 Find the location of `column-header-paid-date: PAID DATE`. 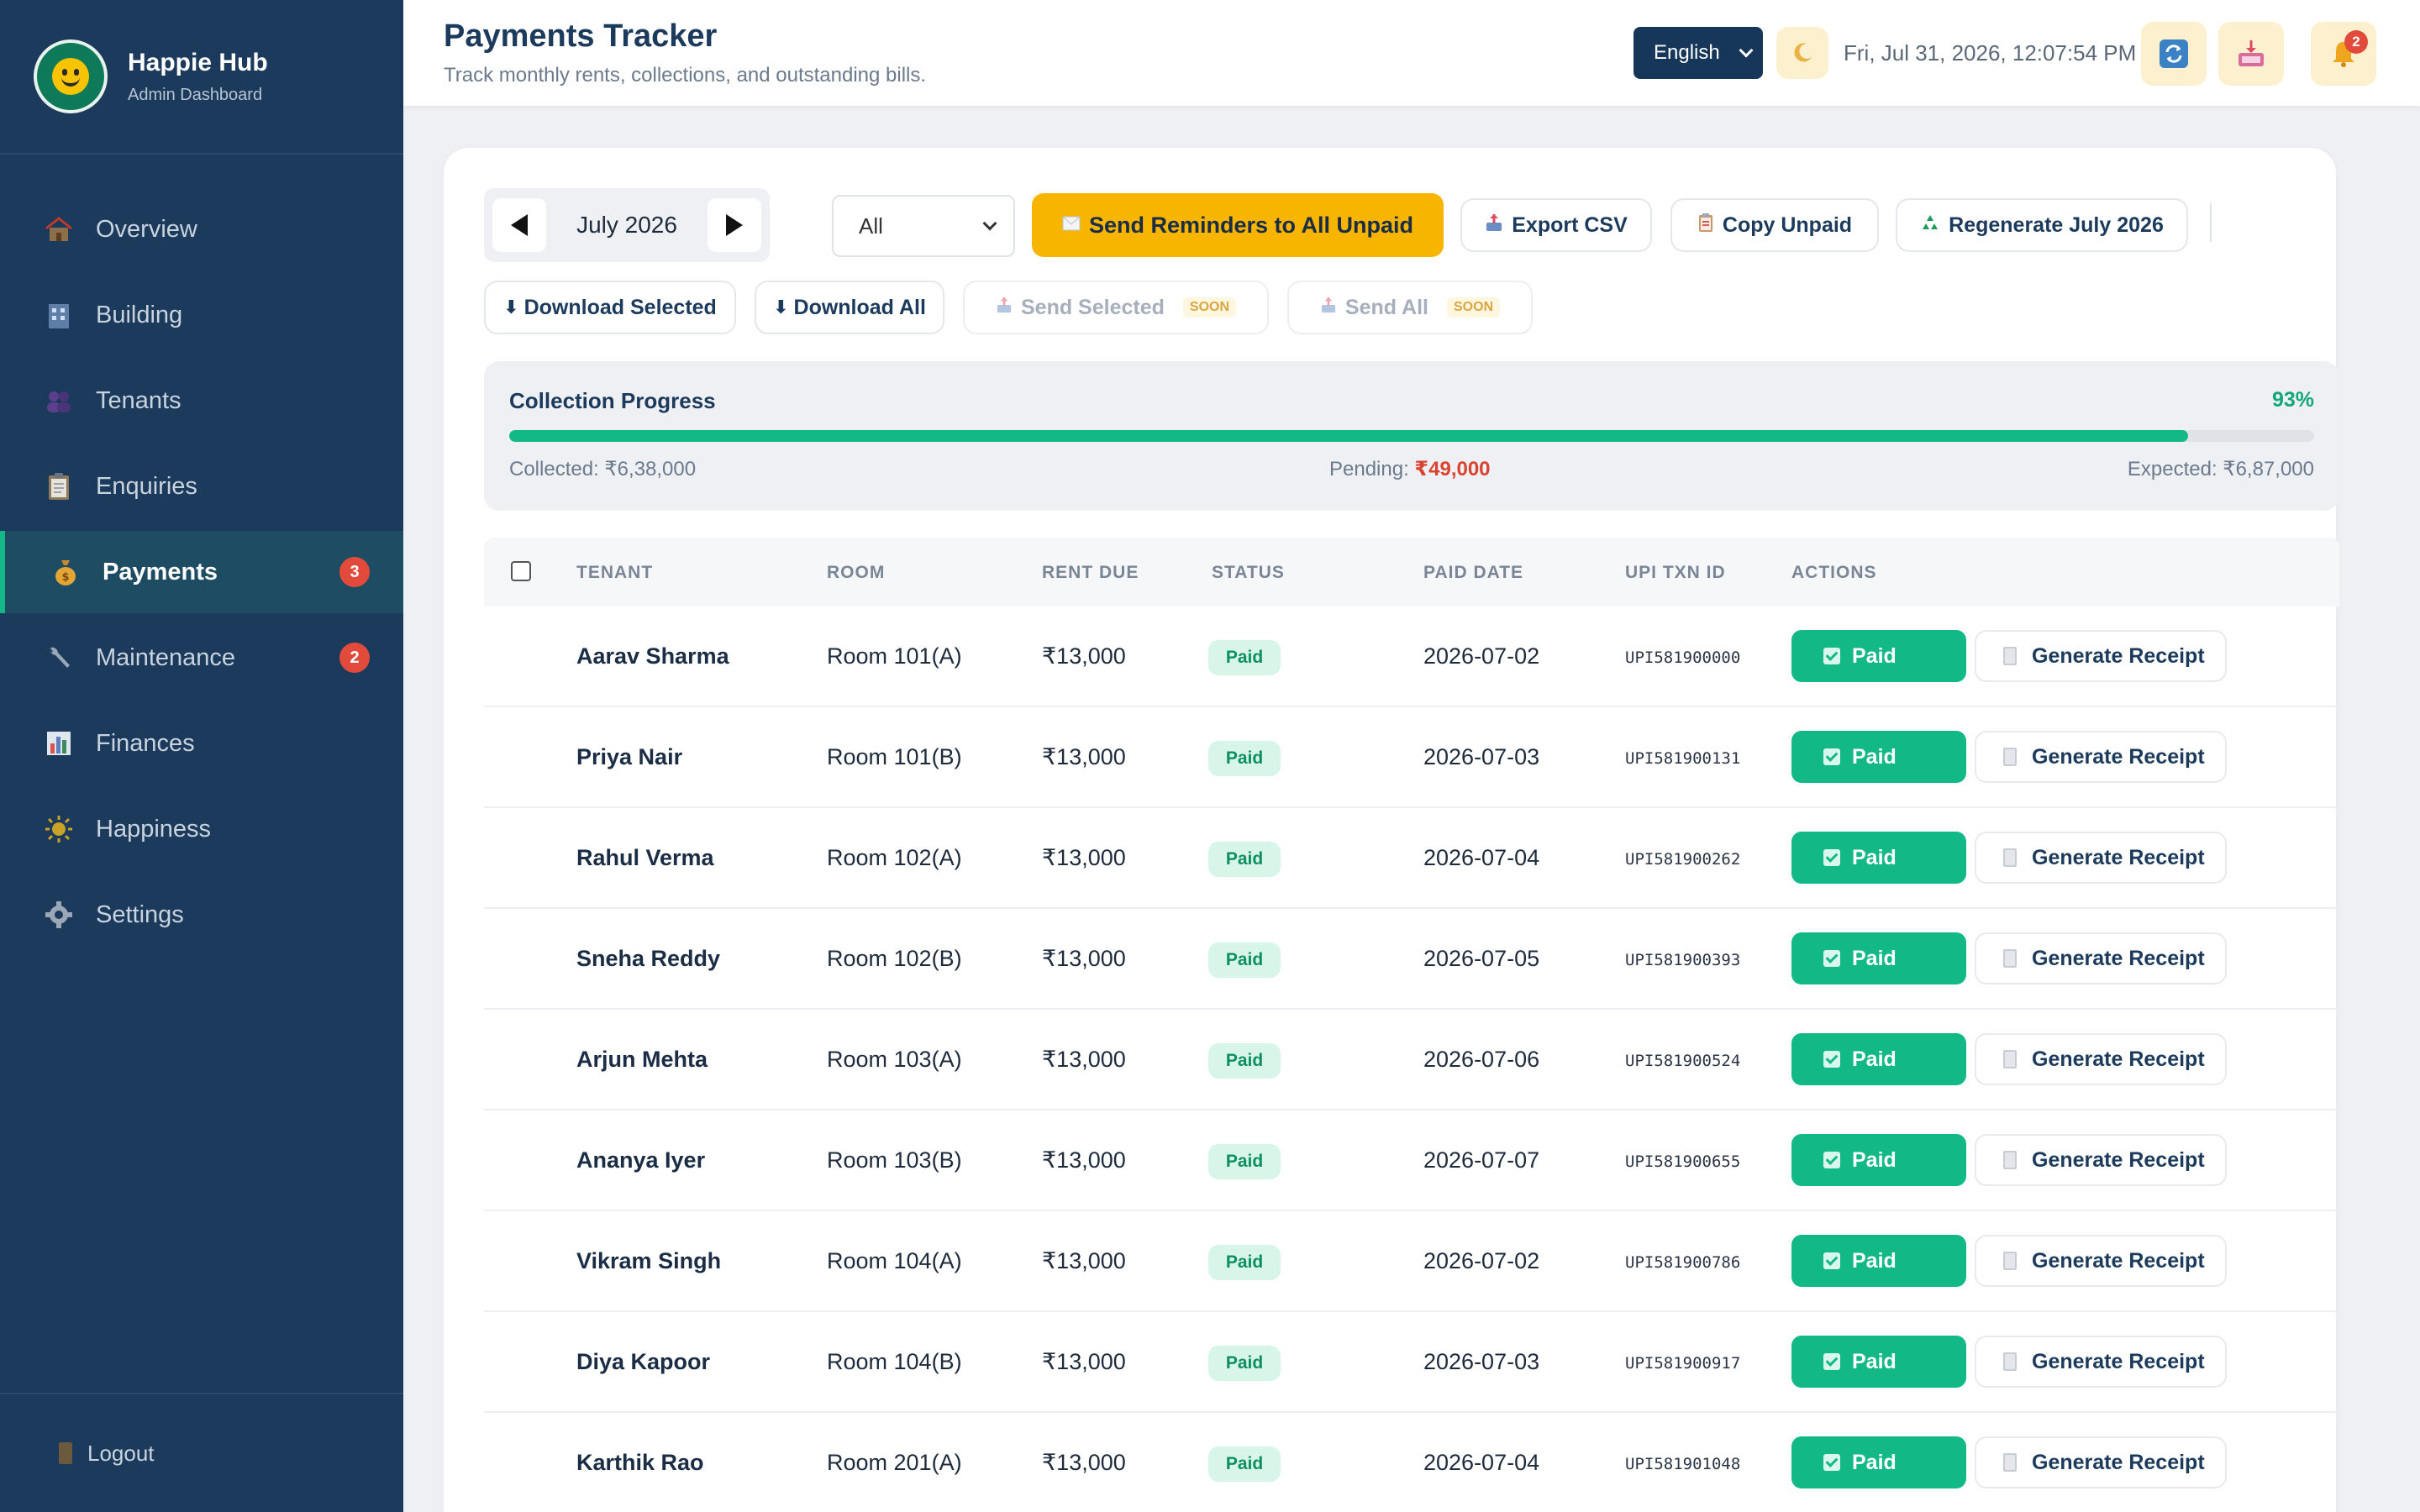

column-header-paid-date: PAID DATE is located at coordinates (1473, 573).